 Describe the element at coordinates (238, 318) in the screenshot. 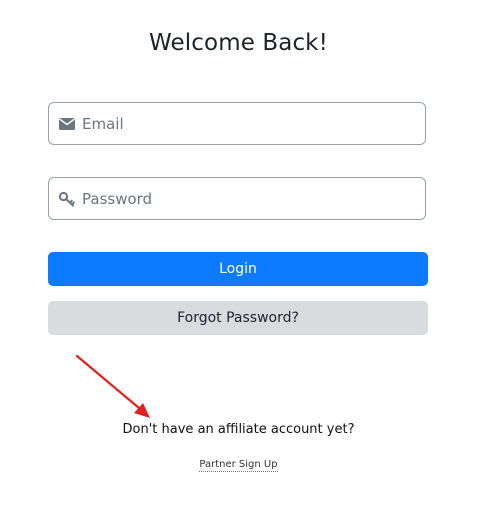

I see `forgot-password-button: Forgot Password?` at that location.